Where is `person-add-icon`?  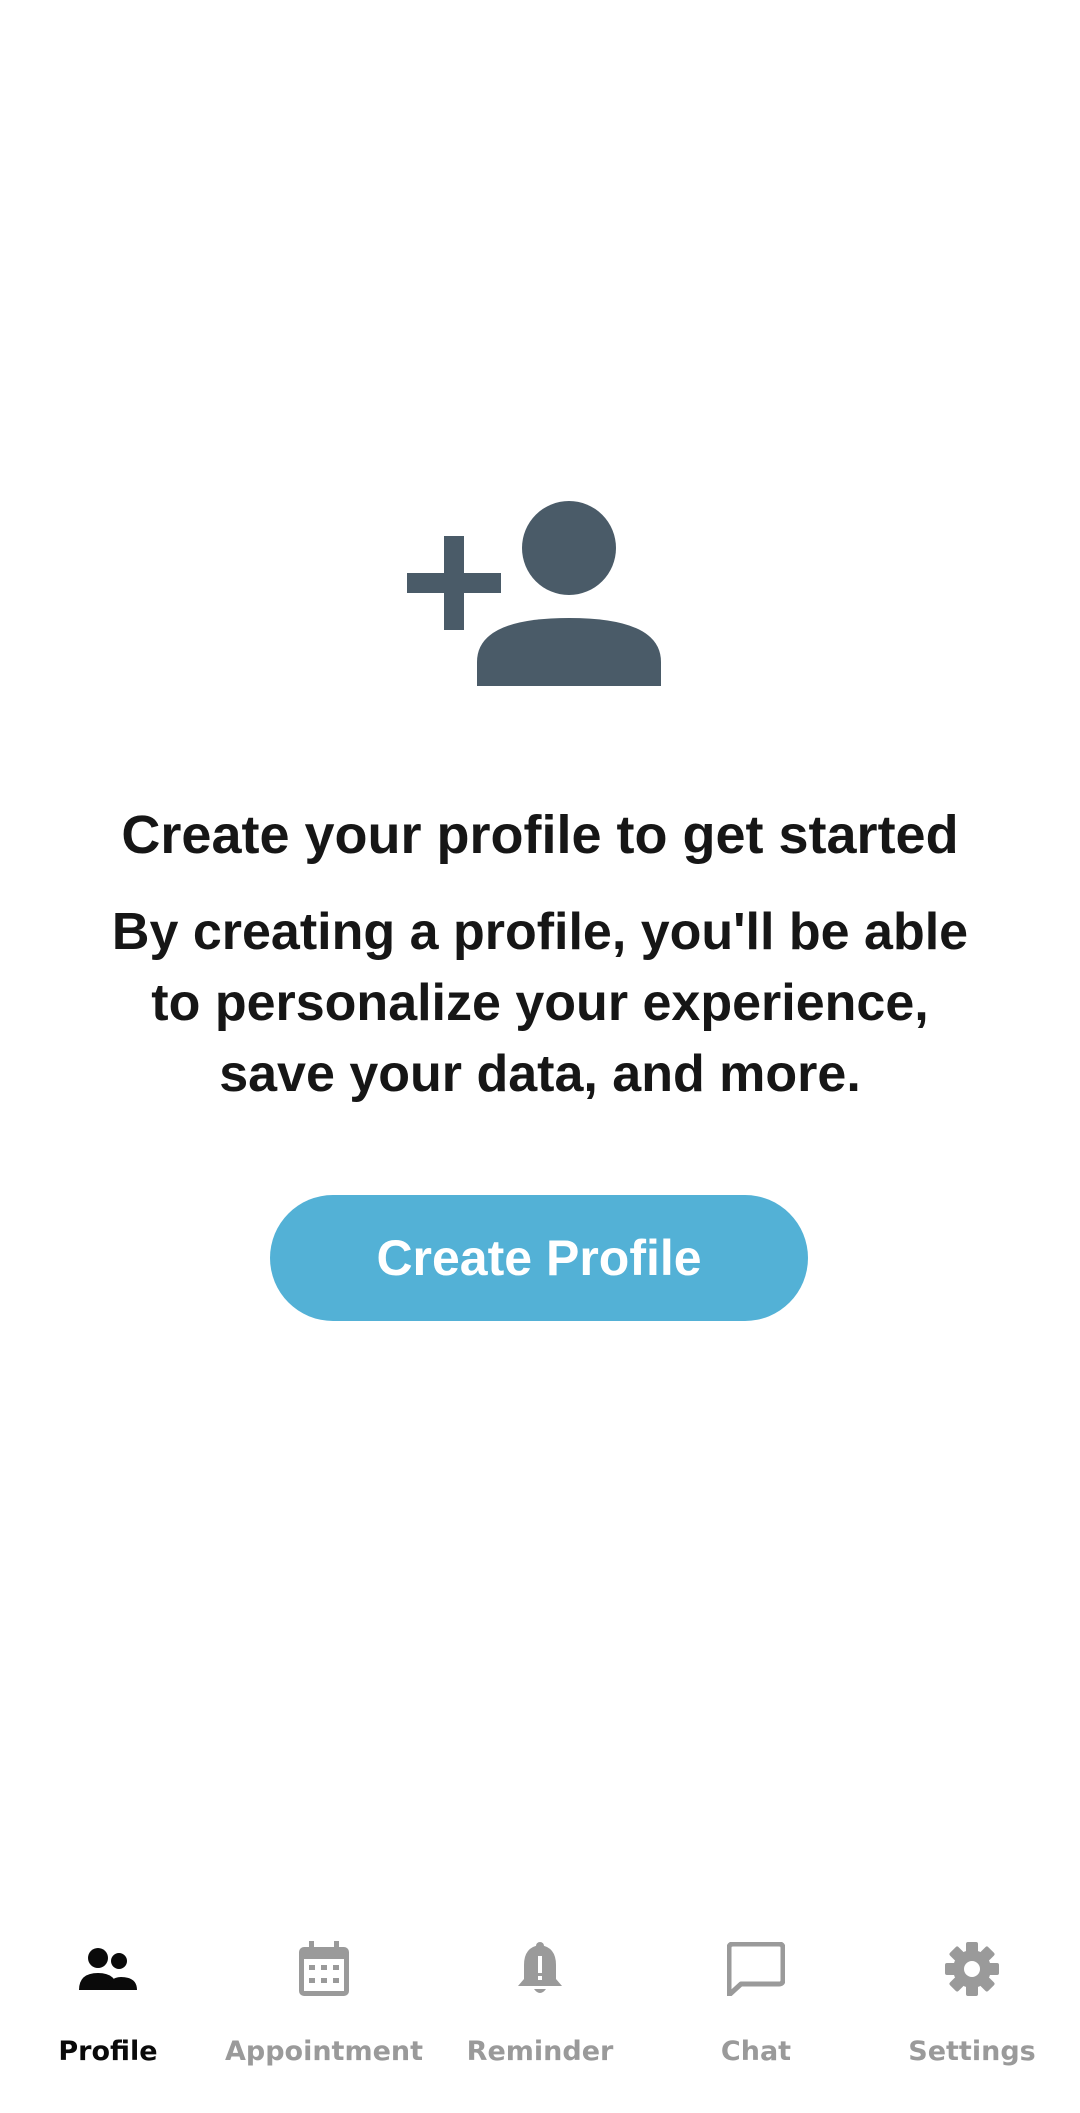 person-add-icon is located at coordinates (534, 593).